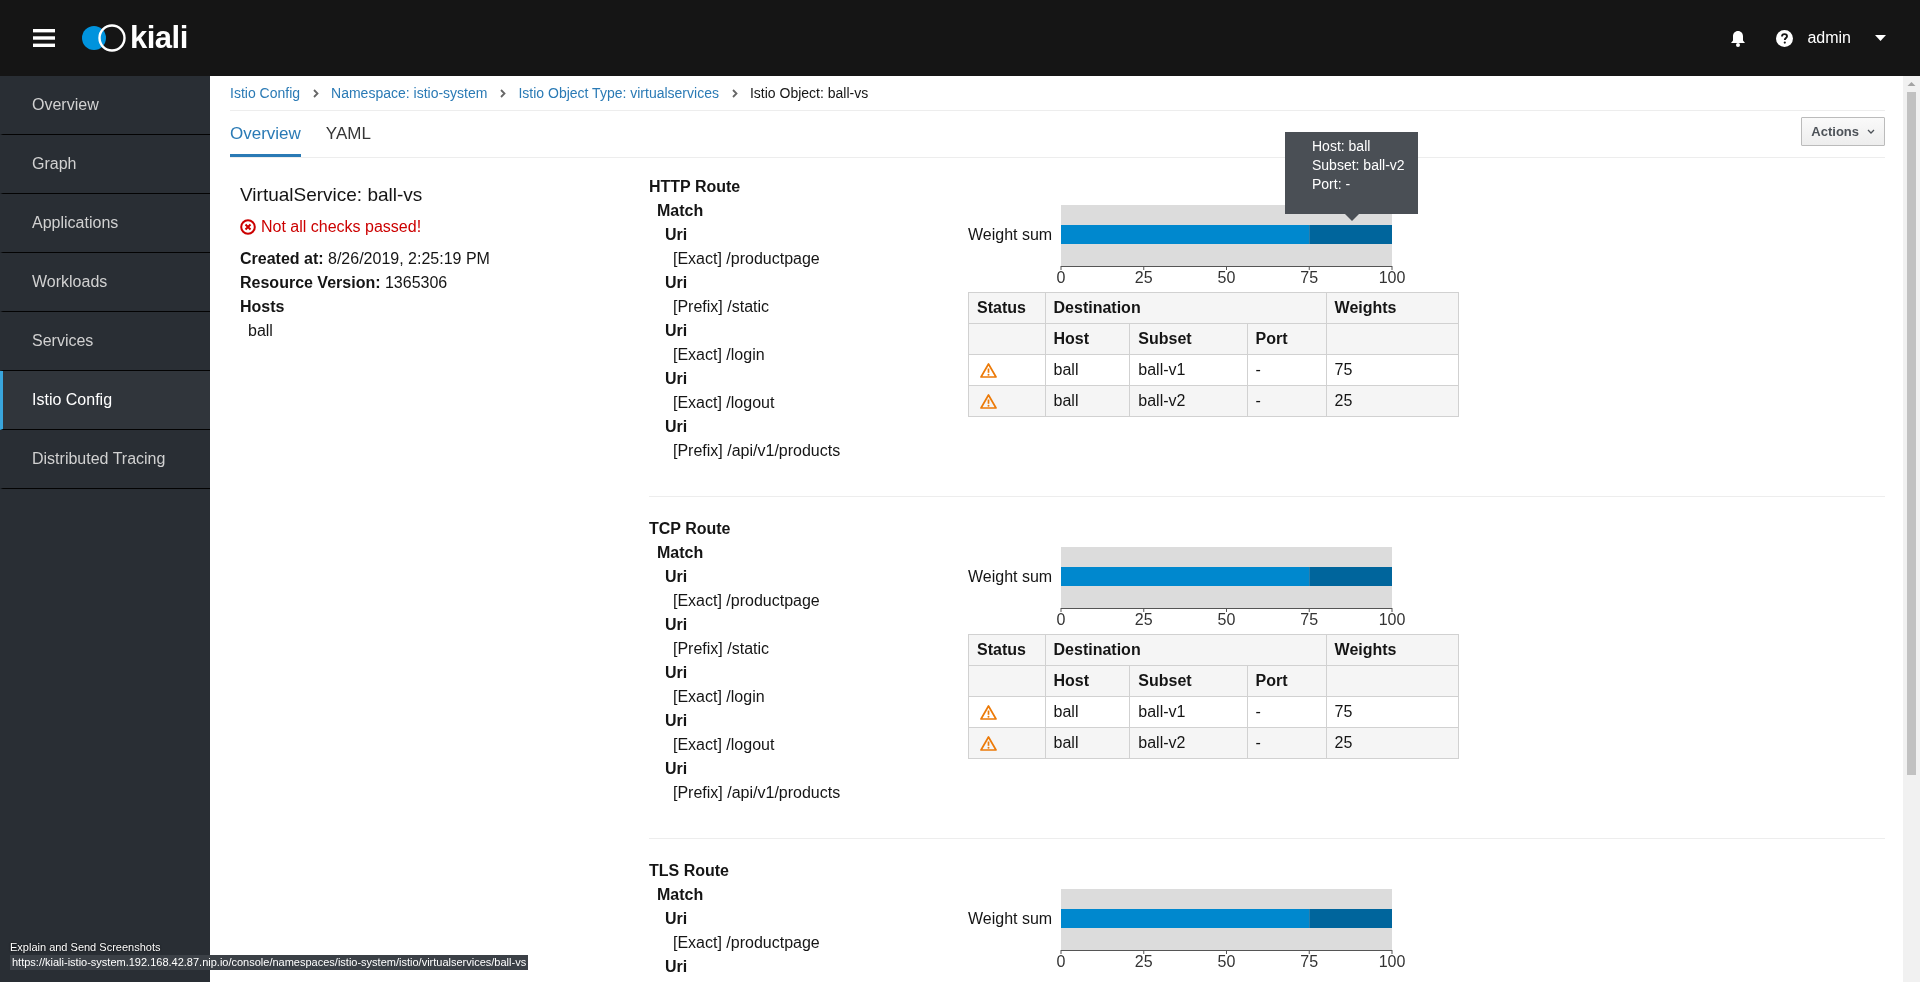 The width and height of the screenshot is (1920, 982). Describe the element at coordinates (332, 195) in the screenshot. I see `resource-title: VirtualService: ball-vs` at that location.